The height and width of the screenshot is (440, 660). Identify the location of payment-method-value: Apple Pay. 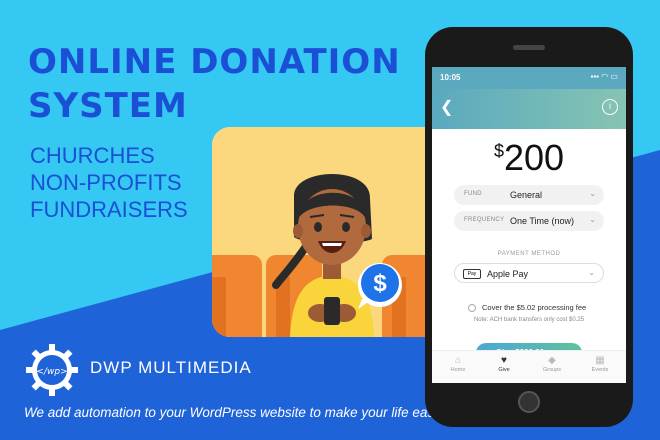
(508, 274).